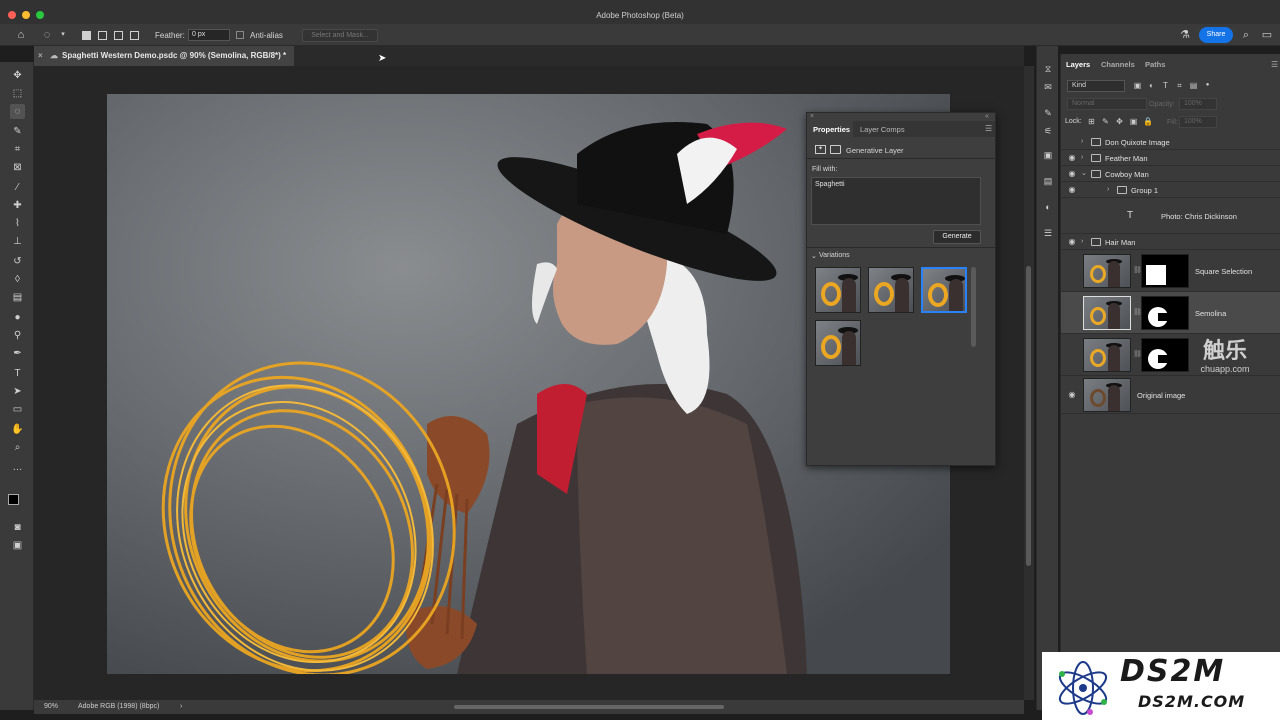 The width and height of the screenshot is (1280, 720). I want to click on zoom-tool-icon: ⌕, so click(17, 447).